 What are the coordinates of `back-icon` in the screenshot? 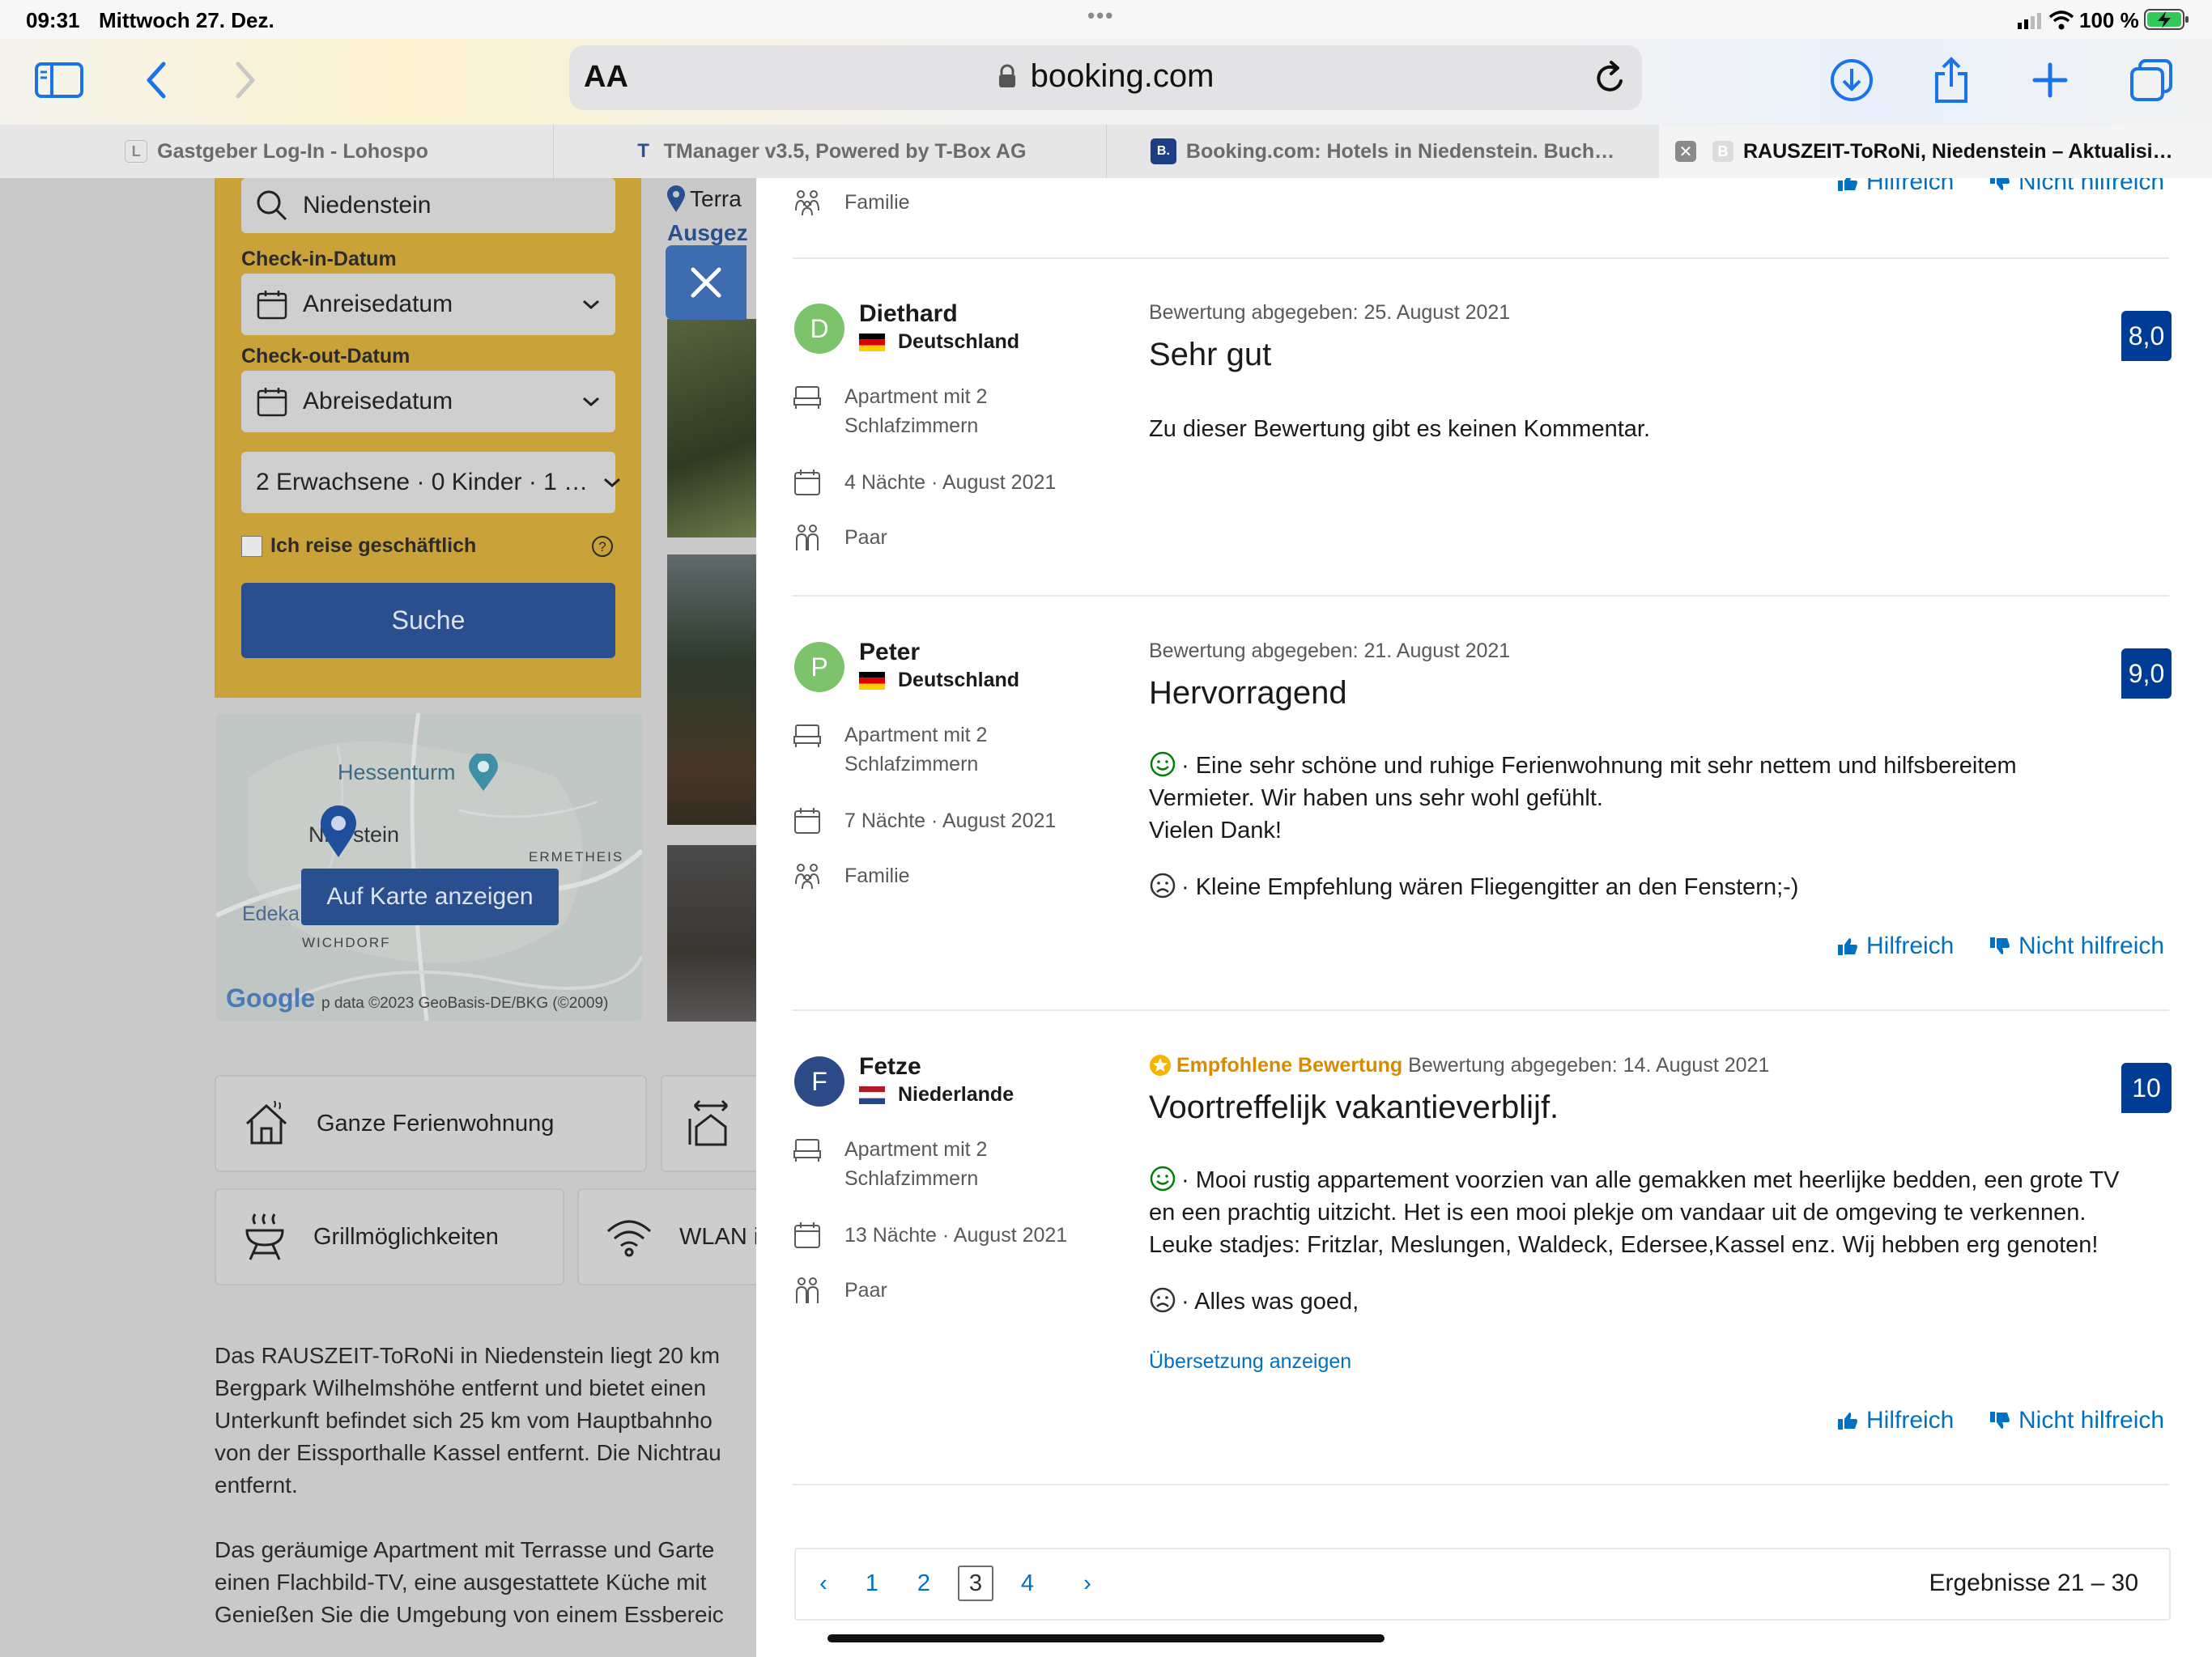 It's located at (157, 80).